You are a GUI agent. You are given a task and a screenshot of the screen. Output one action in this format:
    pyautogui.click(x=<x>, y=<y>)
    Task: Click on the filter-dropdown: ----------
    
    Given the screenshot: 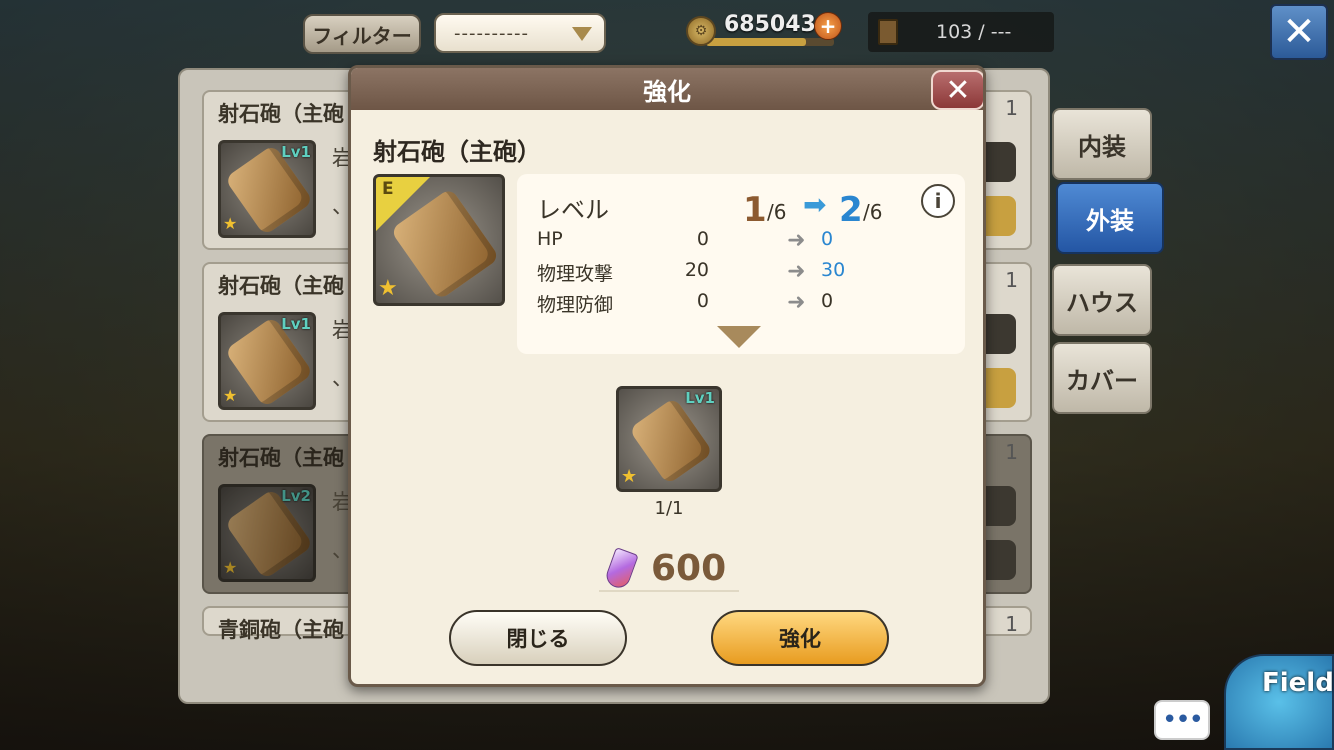 What is the action you would take?
    pyautogui.click(x=520, y=33)
    